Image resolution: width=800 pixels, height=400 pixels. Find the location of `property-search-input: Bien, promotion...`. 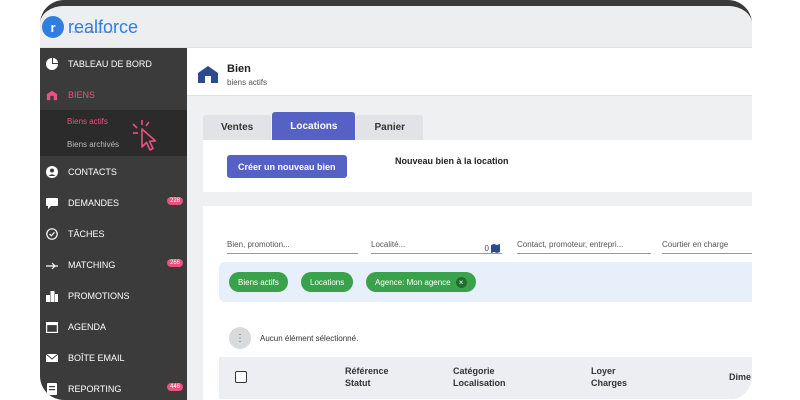

property-search-input: Bien, promotion... is located at coordinates (292, 245).